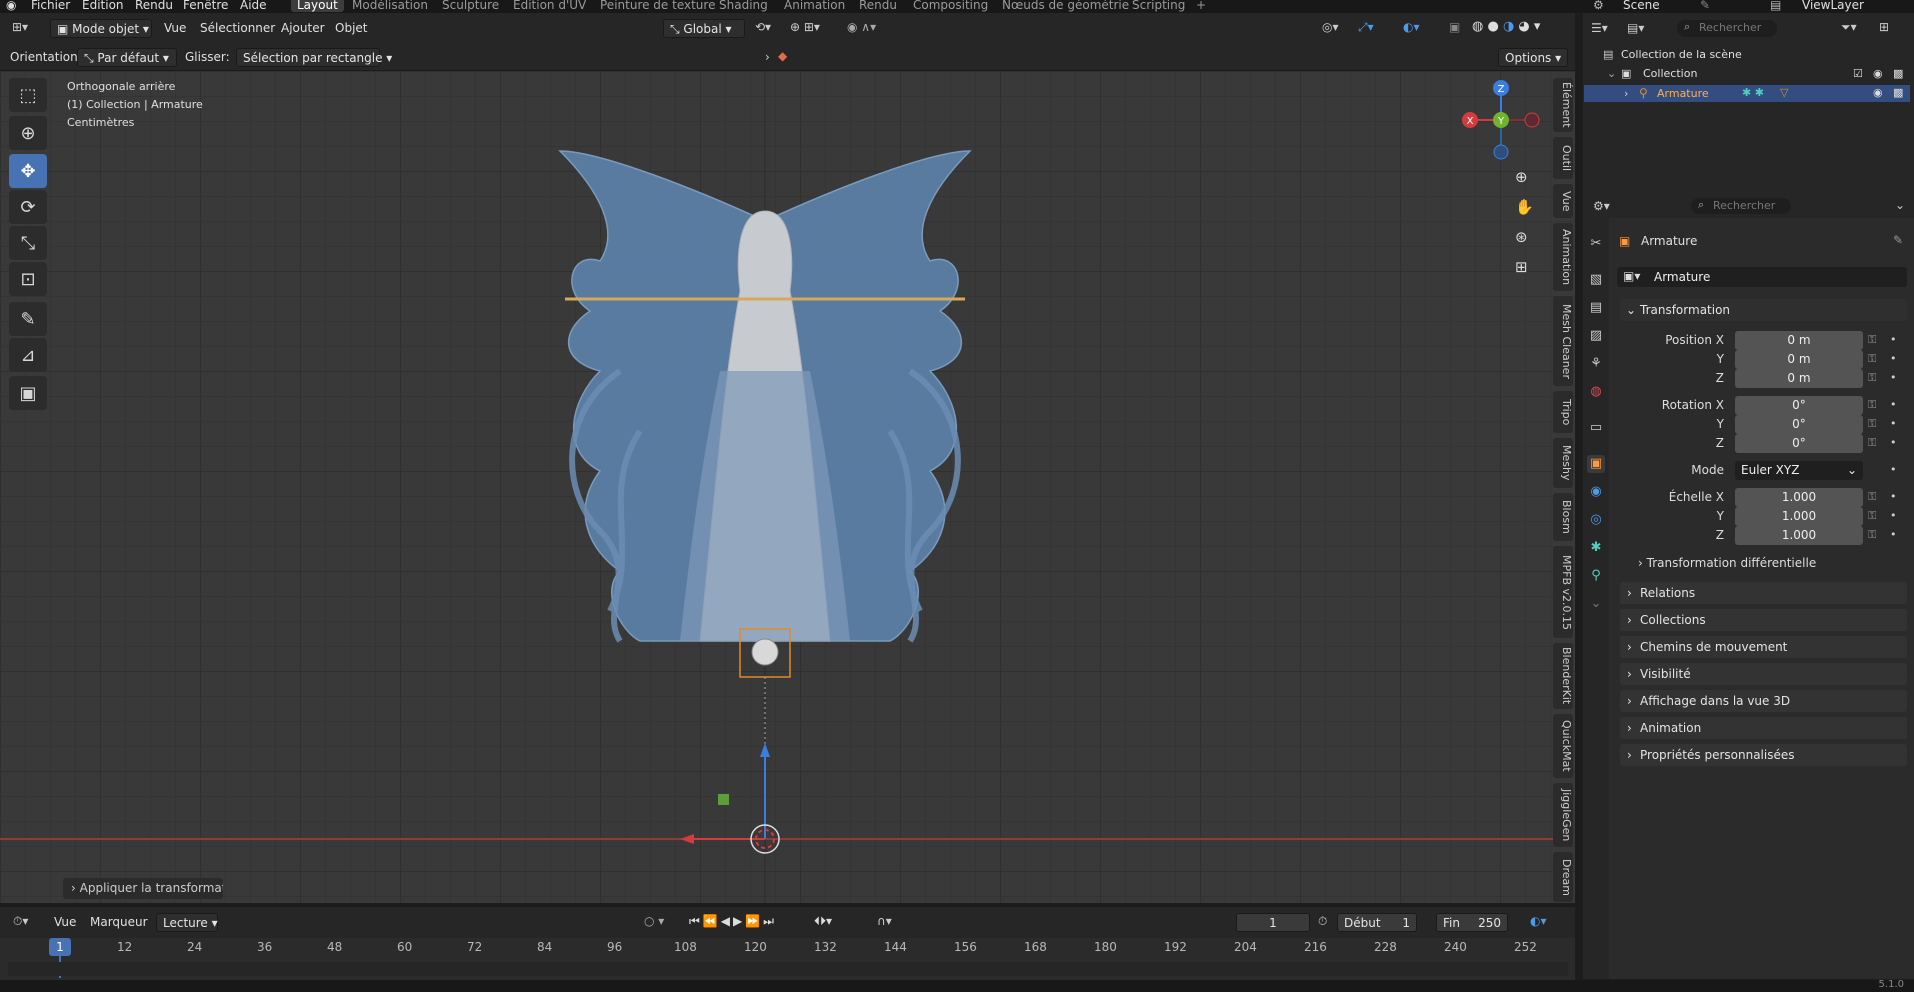 This screenshot has width=1914, height=992. I want to click on menu-select: Sélectionner, so click(237, 28).